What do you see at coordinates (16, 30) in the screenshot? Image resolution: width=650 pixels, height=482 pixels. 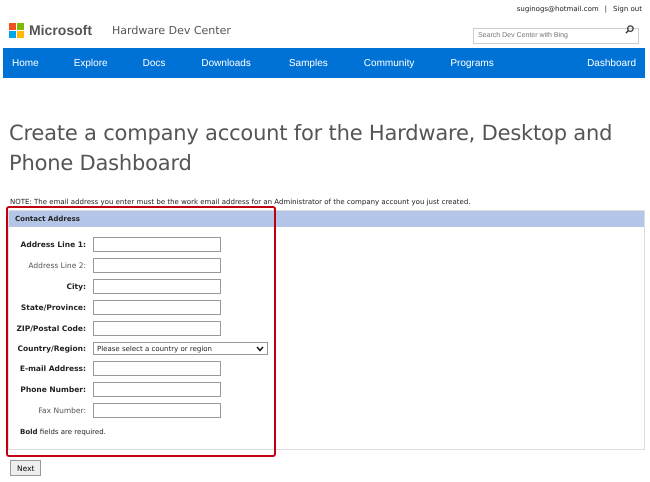 I see `logo-icon` at bounding box center [16, 30].